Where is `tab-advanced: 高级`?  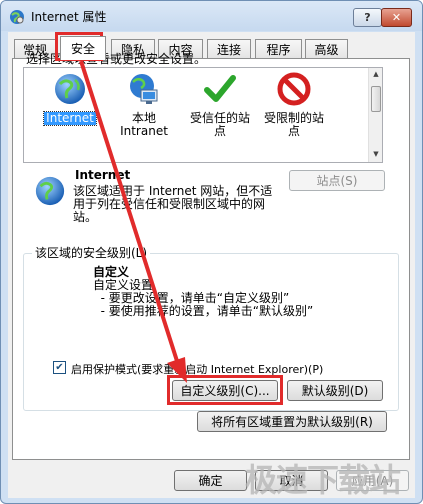
tab-advanced: 高级 is located at coordinates (326, 49).